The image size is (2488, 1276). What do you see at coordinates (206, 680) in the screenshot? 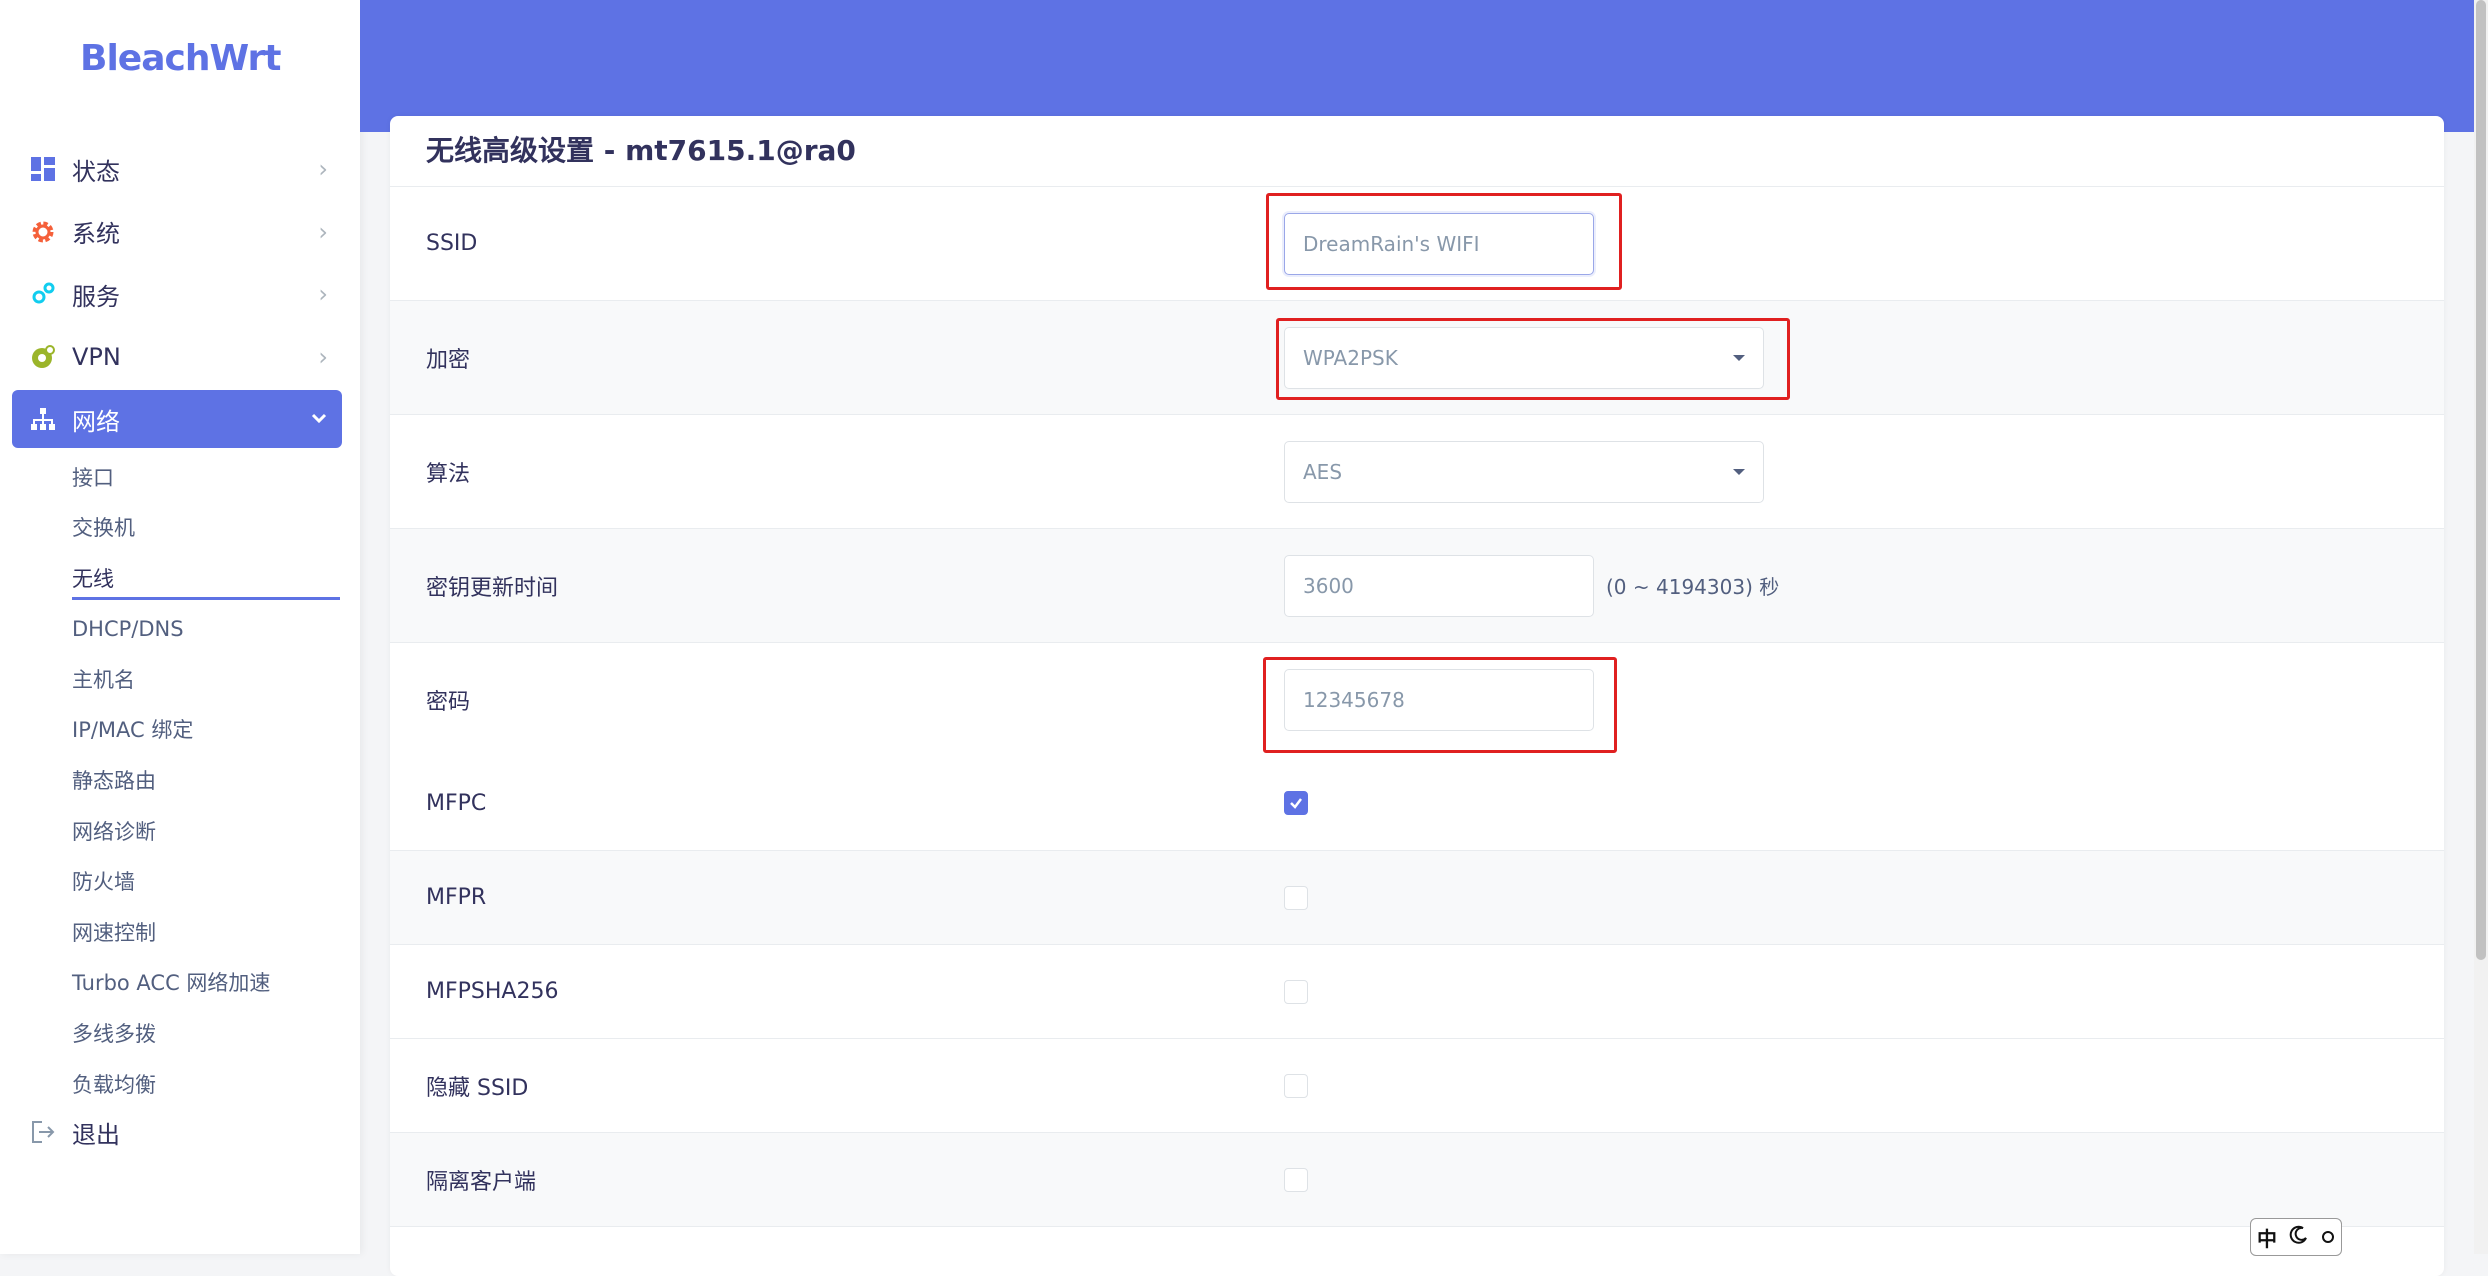
I see `submenu-item-hostnames: 主机名` at bounding box center [206, 680].